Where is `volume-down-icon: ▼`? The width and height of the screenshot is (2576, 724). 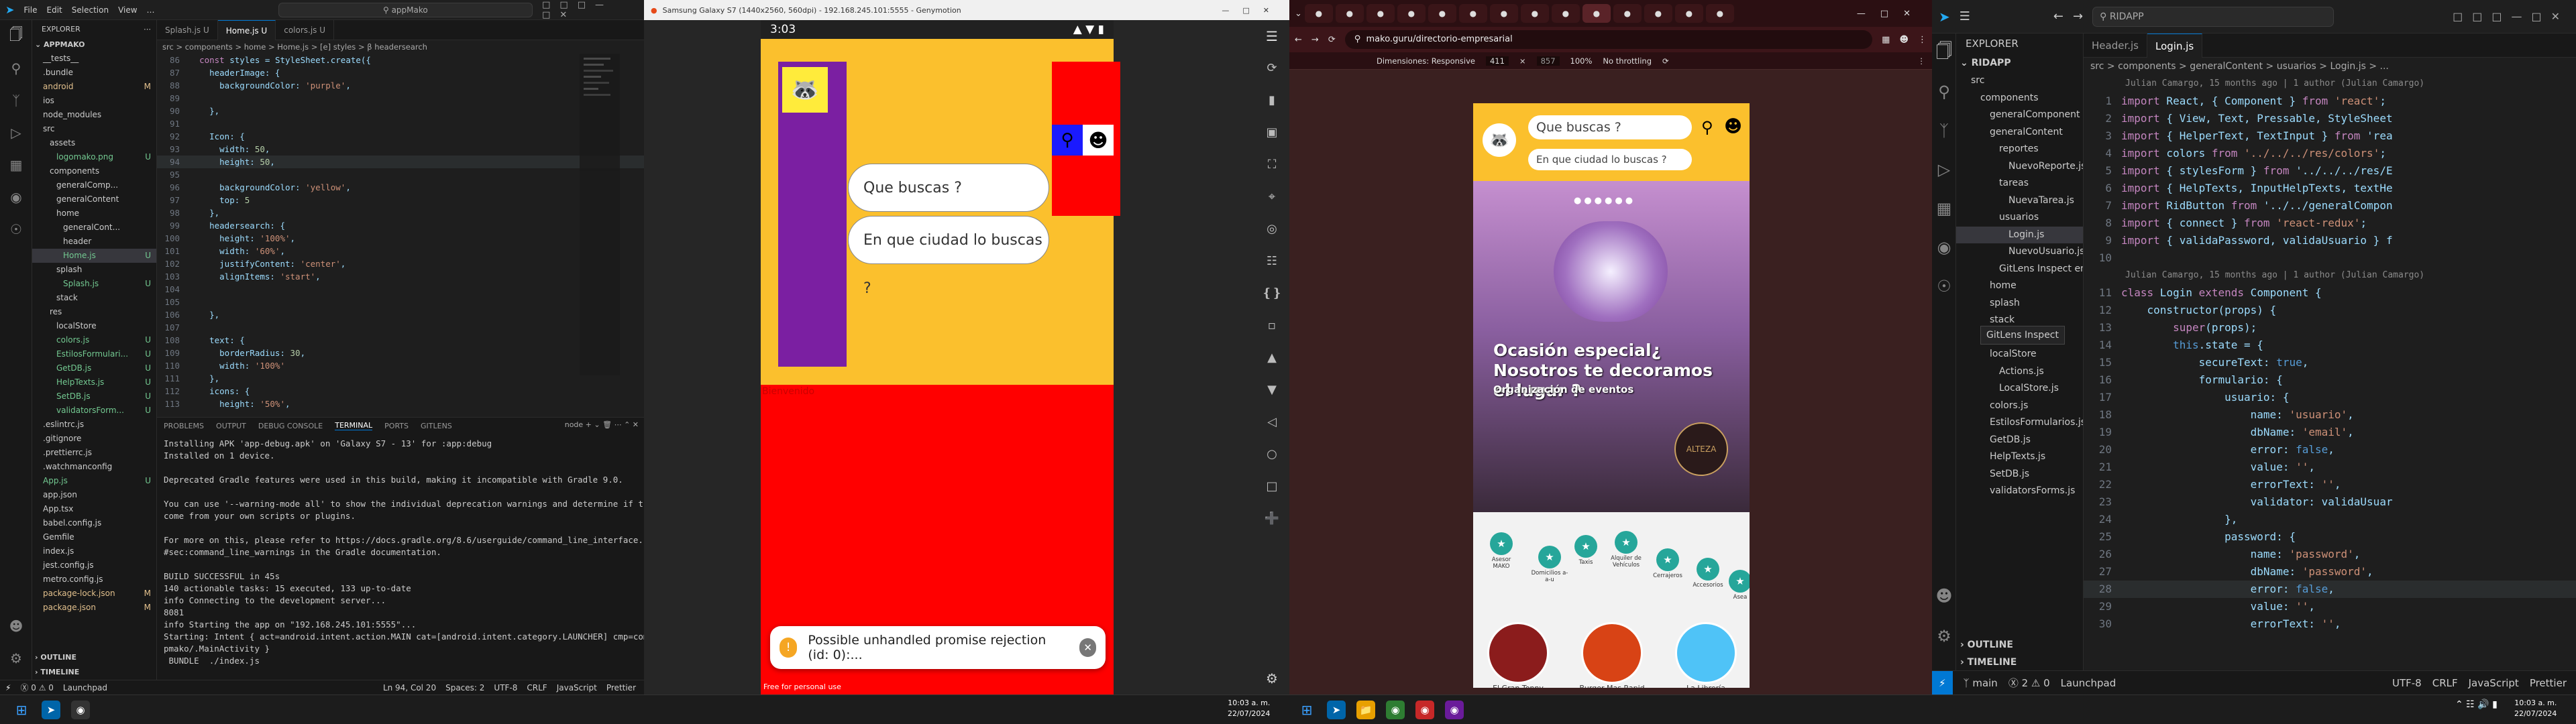 volume-down-icon: ▼ is located at coordinates (1271, 390).